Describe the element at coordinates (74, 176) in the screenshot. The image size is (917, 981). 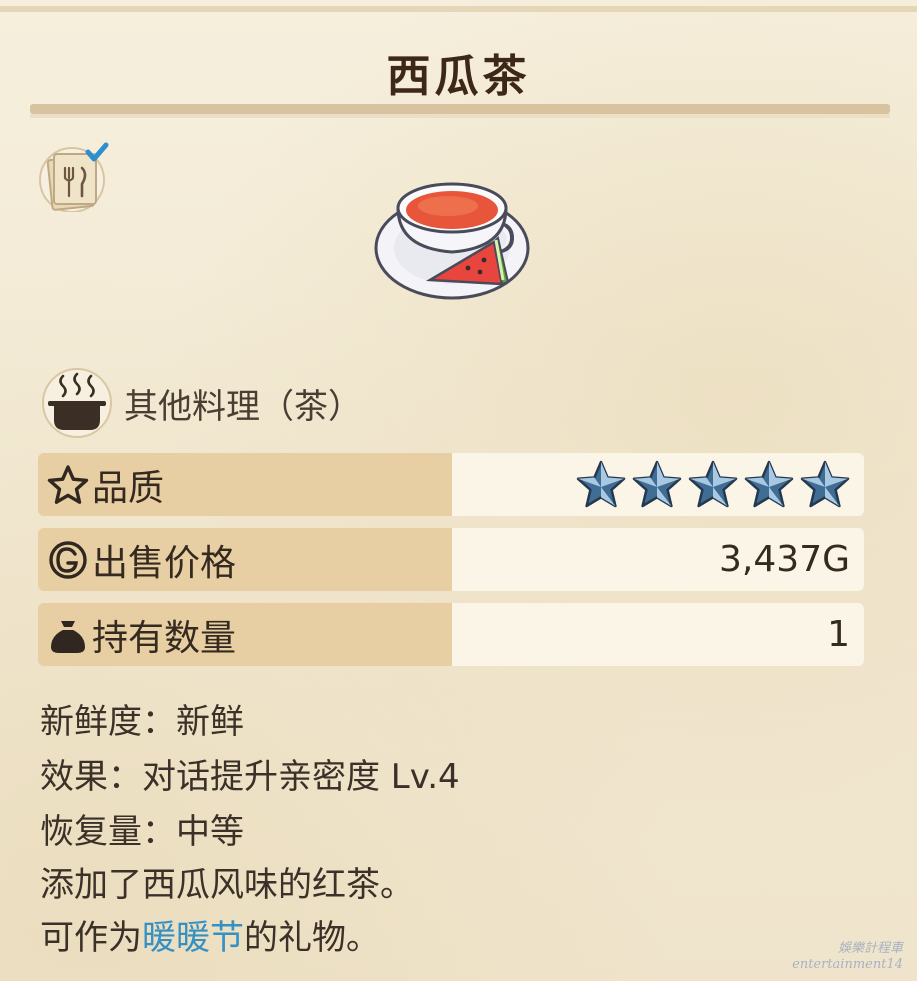
I see `menu-recipe-icon` at that location.